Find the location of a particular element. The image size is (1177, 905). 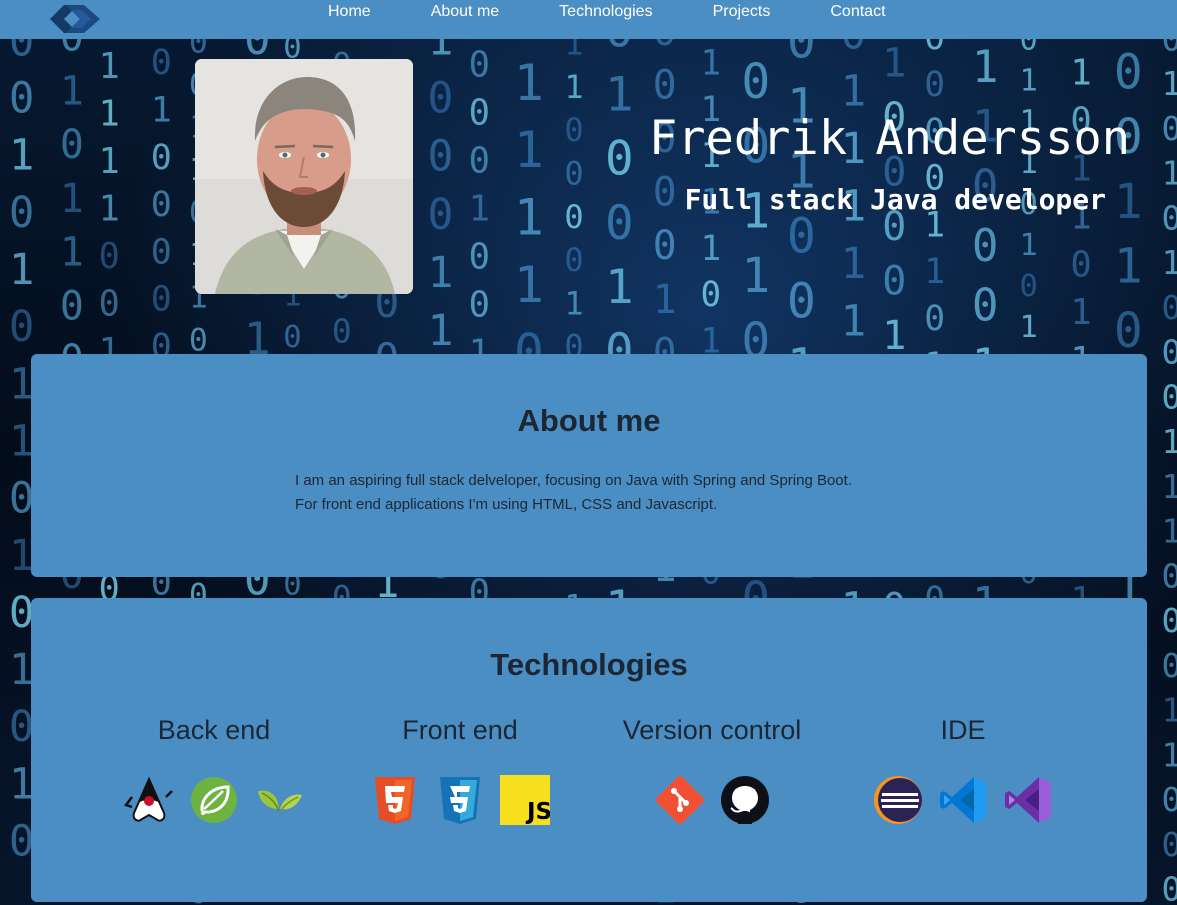

eclipse-icon is located at coordinates (898, 800).